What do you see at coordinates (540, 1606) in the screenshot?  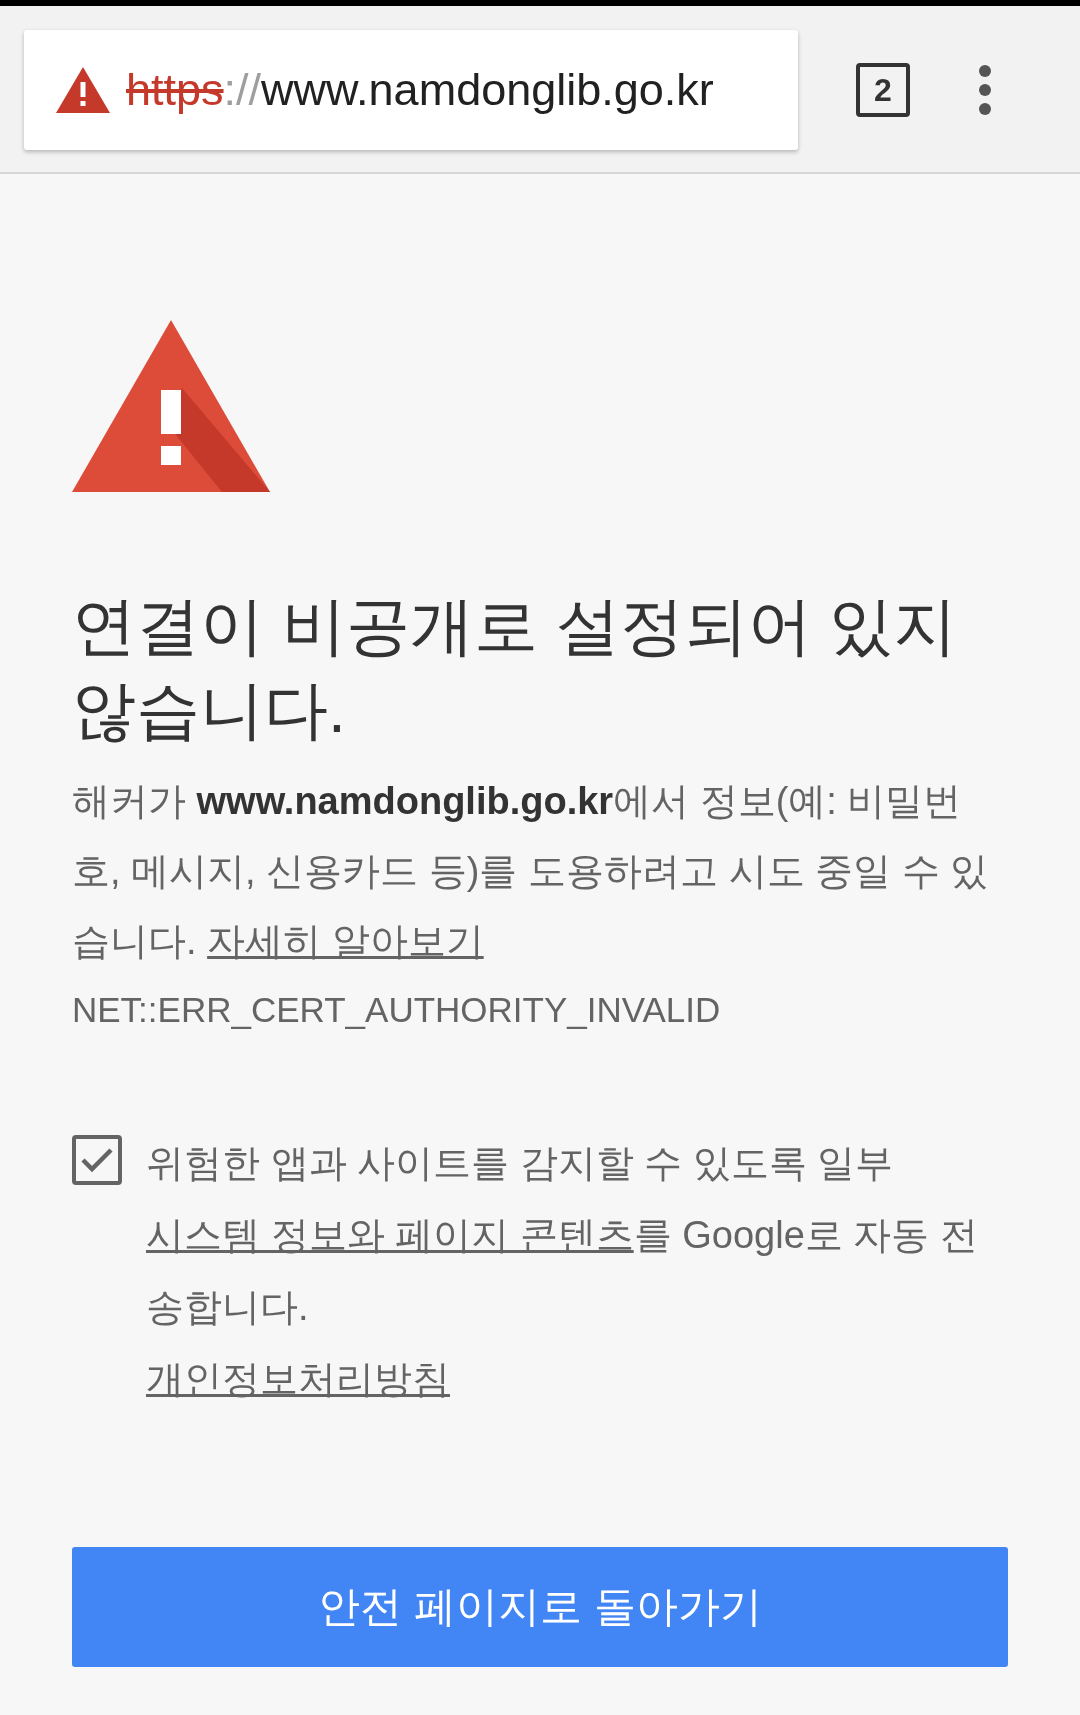 I see `back-to-safety-button: 안전 페이지로 돌아가기` at bounding box center [540, 1606].